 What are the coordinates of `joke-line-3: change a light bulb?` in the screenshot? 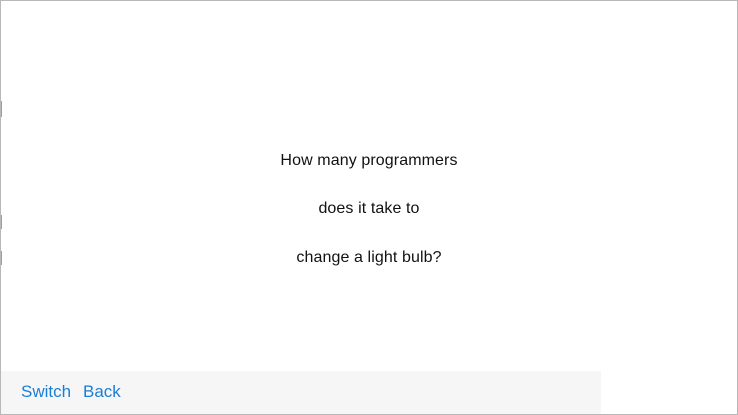 It's located at (369, 257).